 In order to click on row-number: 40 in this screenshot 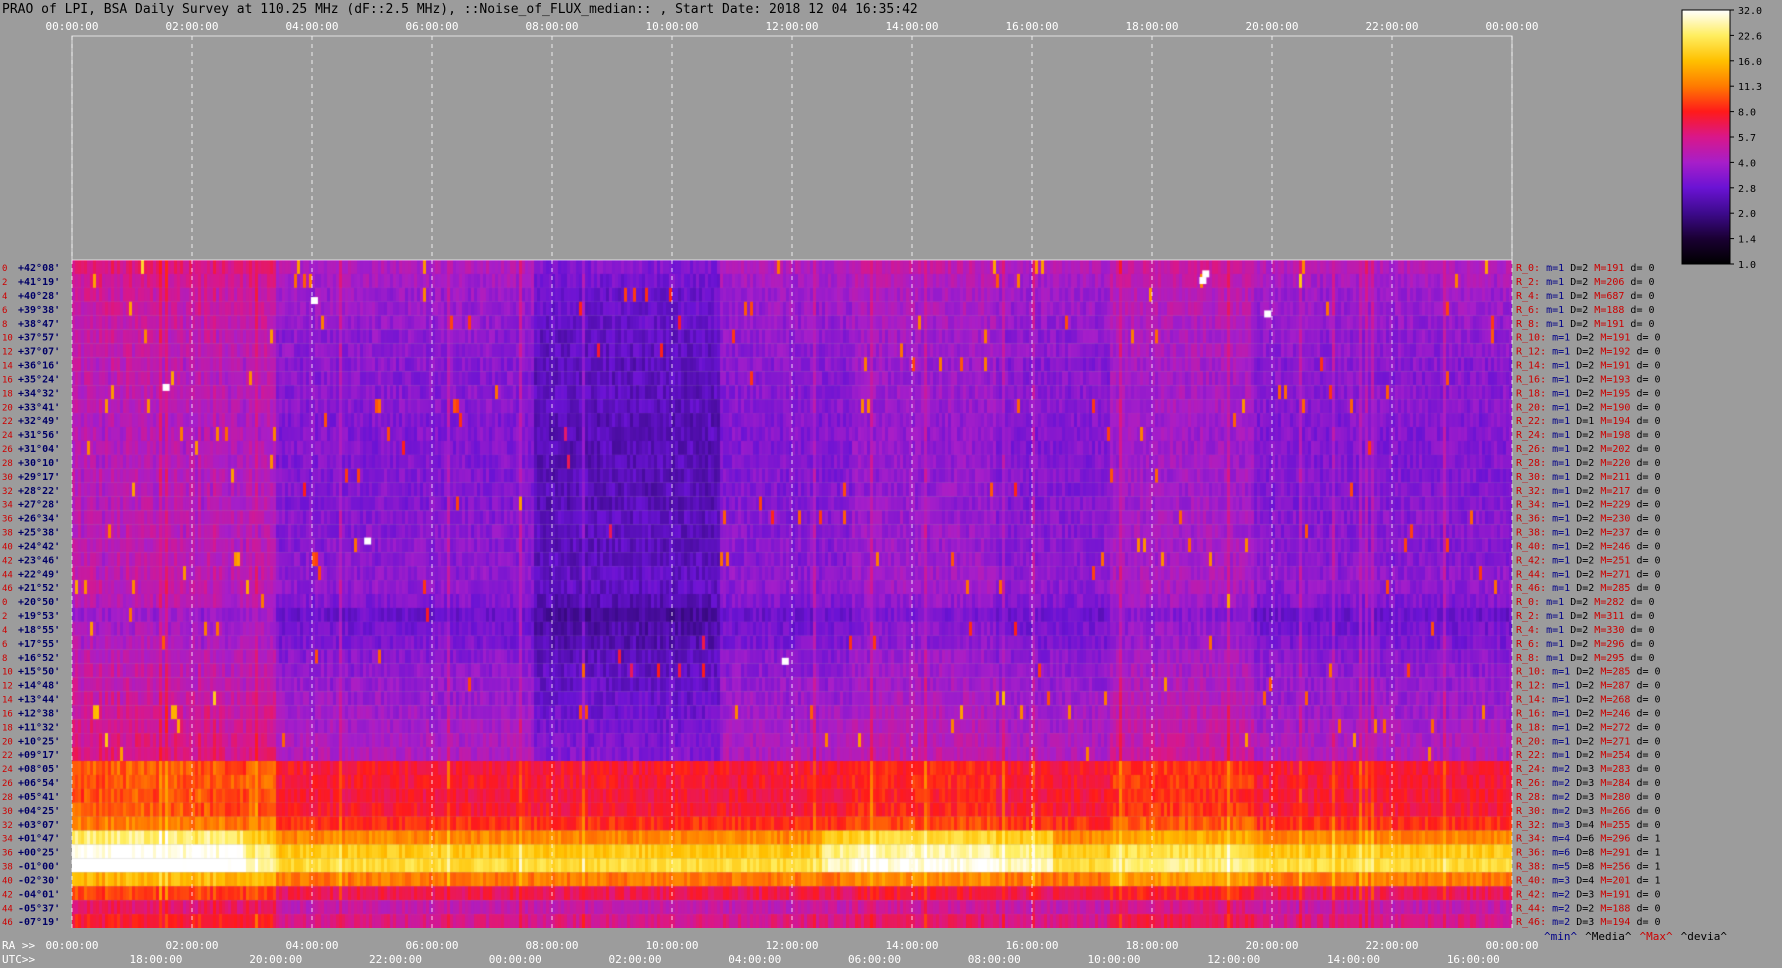, I will do `click(7, 547)`.